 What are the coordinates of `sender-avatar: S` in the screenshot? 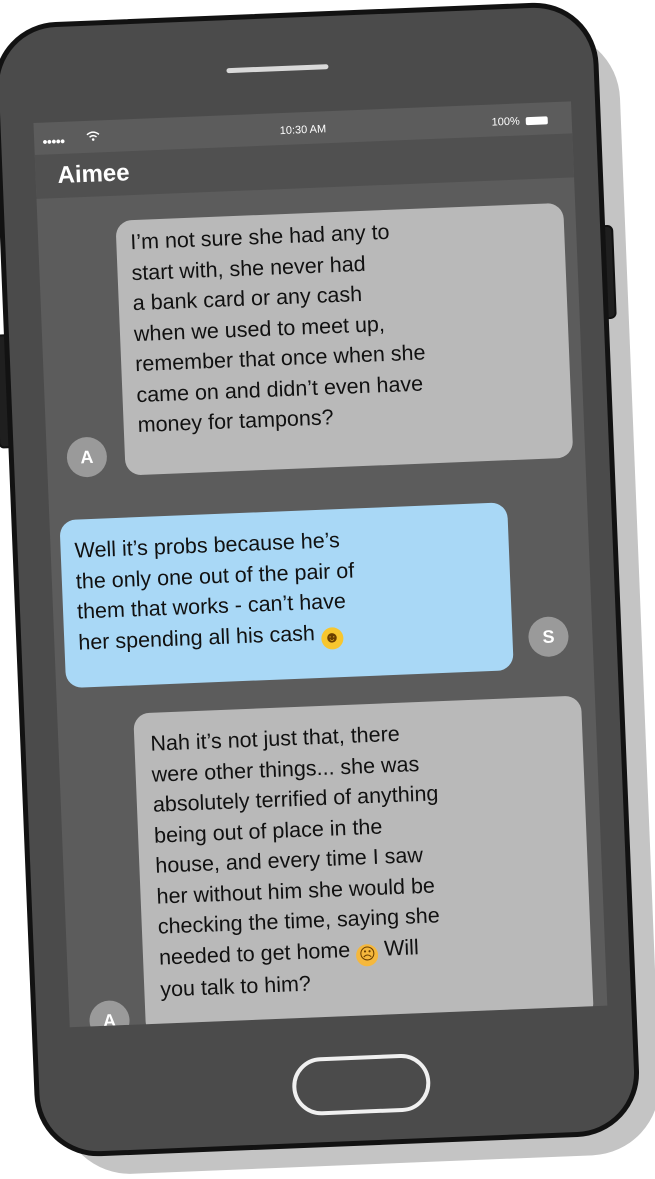 It's located at (548, 636).